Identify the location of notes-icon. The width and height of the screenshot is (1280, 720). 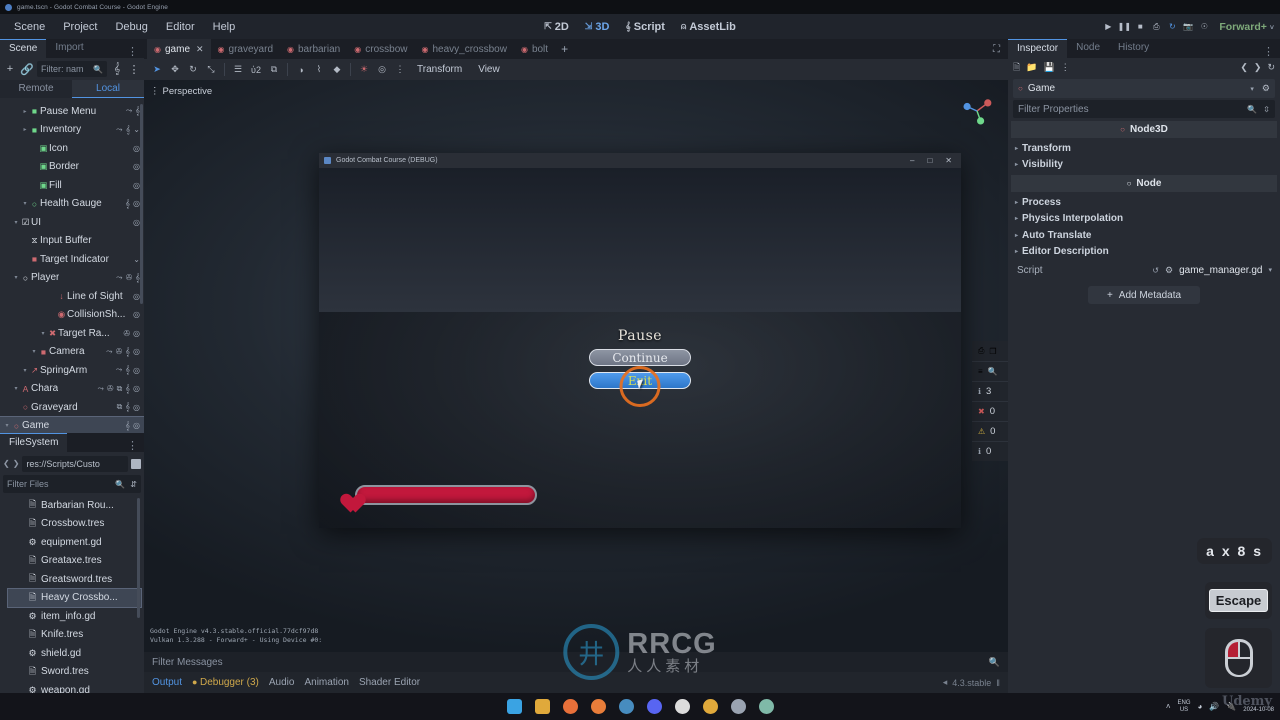
(766, 706).